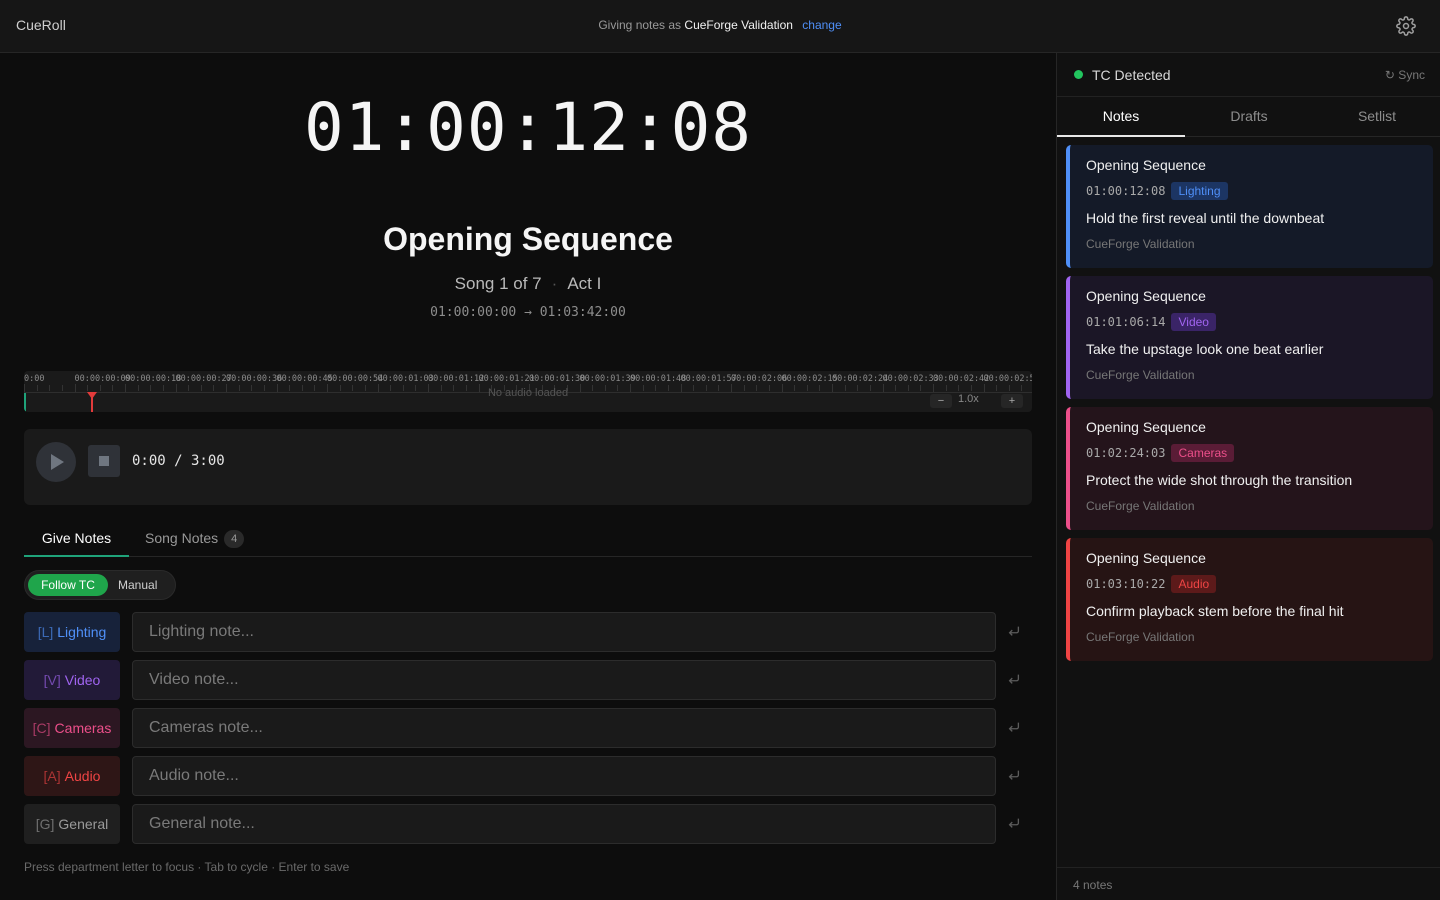  Describe the element at coordinates (182, 538) in the screenshot. I see `tab-song-notes-label: Song Notes` at that location.